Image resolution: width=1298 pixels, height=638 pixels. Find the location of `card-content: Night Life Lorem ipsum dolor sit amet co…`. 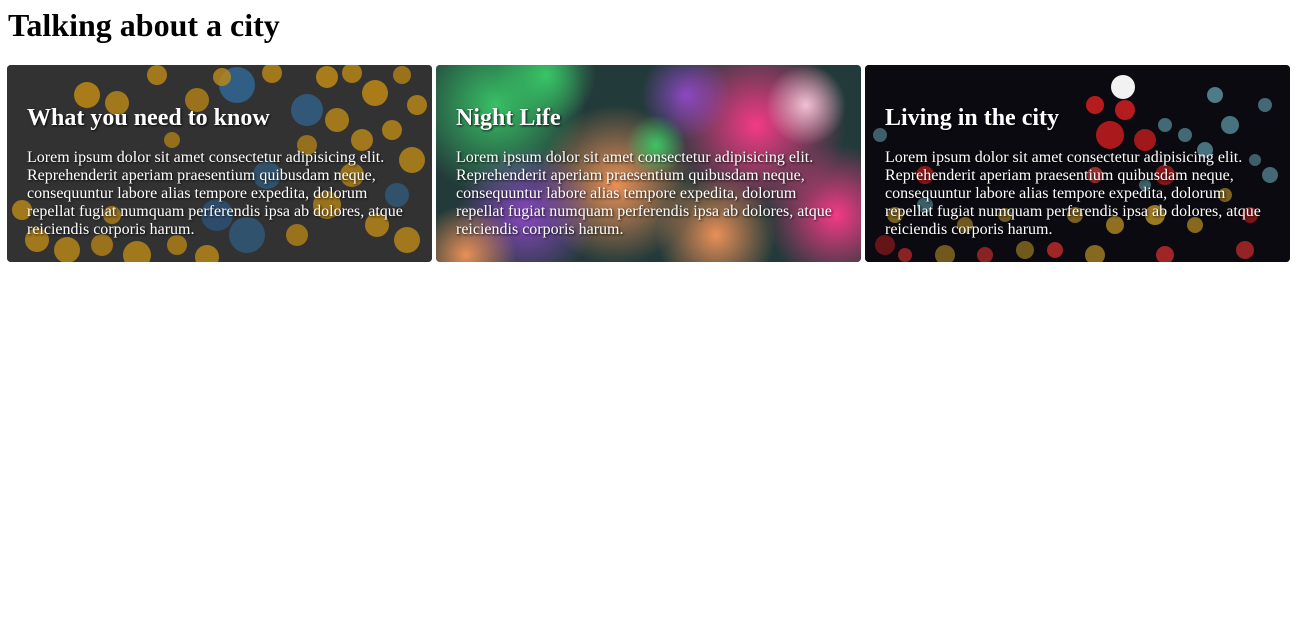

card-content: Night Life Lorem ipsum dolor sit amet co… is located at coordinates (648, 152).